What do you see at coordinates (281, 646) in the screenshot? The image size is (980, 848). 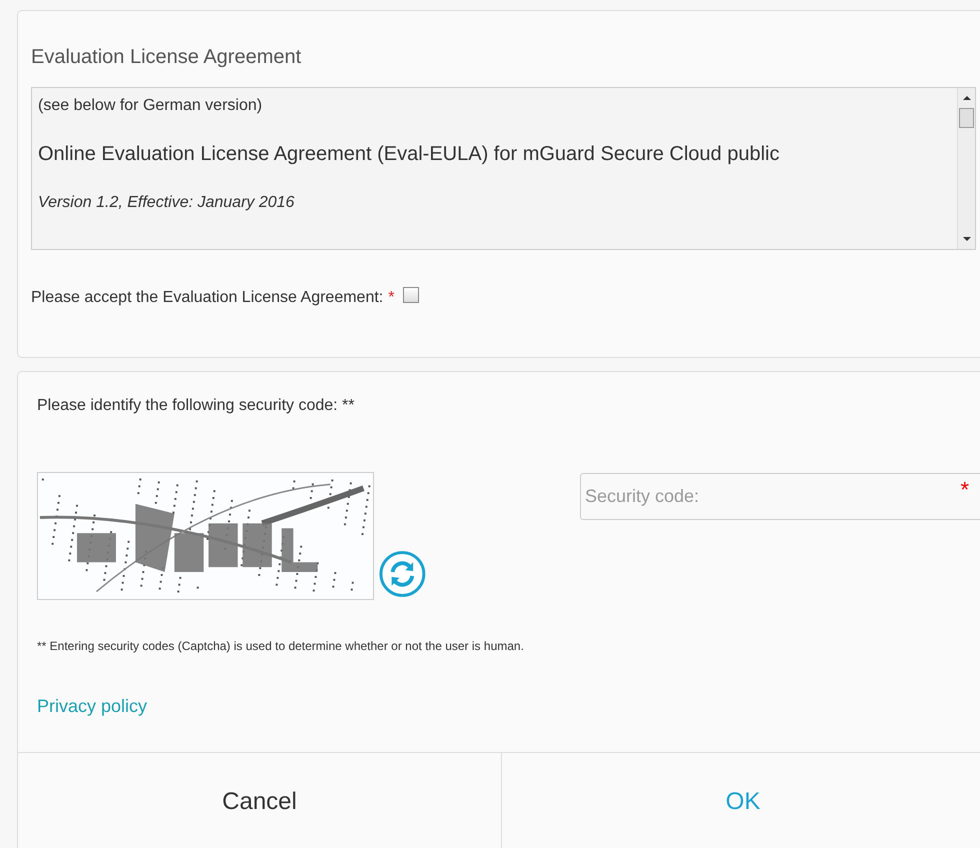 I see `captcha-footnote: ** Entering security codes (Captcha) is used to determine whether or not the user is human.` at bounding box center [281, 646].